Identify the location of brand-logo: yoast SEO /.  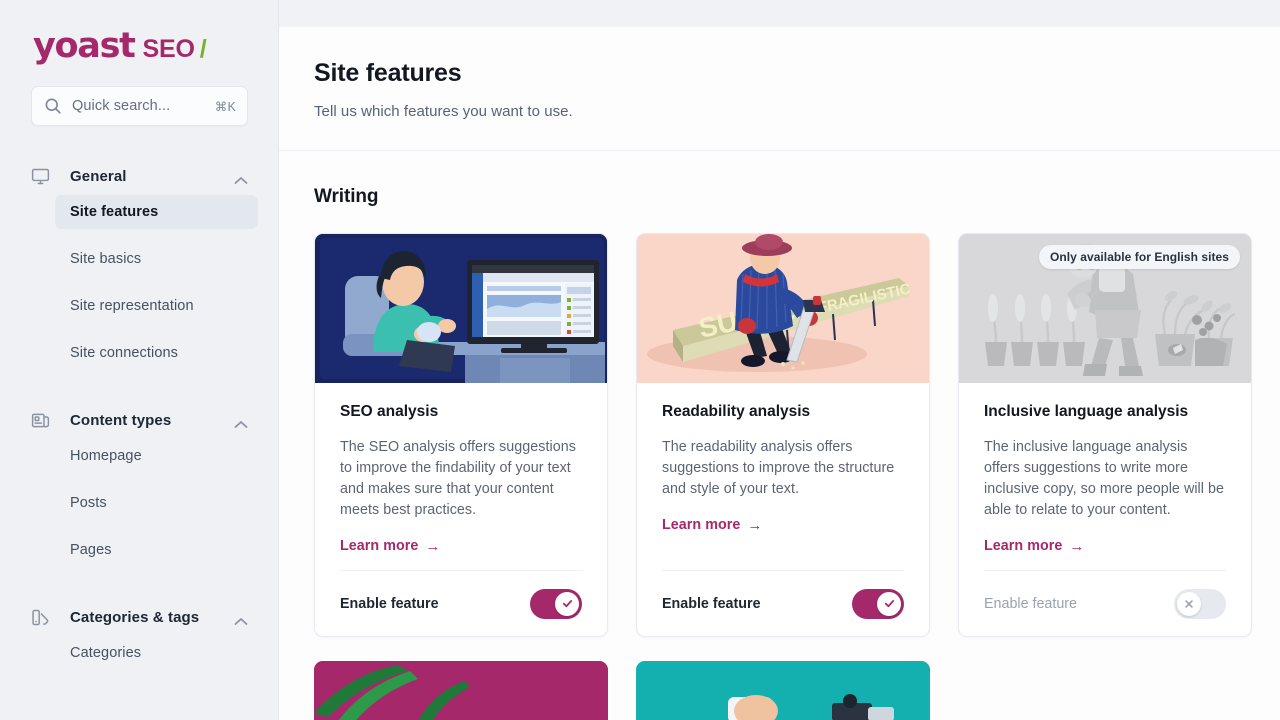
(139, 43).